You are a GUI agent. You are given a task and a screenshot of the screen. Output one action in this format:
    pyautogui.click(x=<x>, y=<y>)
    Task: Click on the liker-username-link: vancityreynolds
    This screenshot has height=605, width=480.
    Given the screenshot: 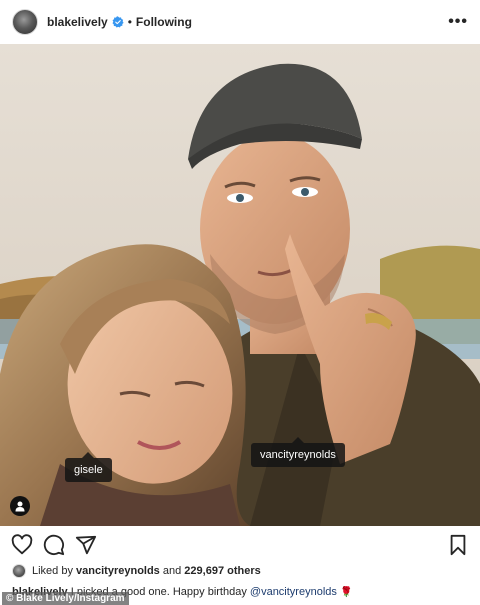 What is the action you would take?
    pyautogui.click(x=118, y=571)
    